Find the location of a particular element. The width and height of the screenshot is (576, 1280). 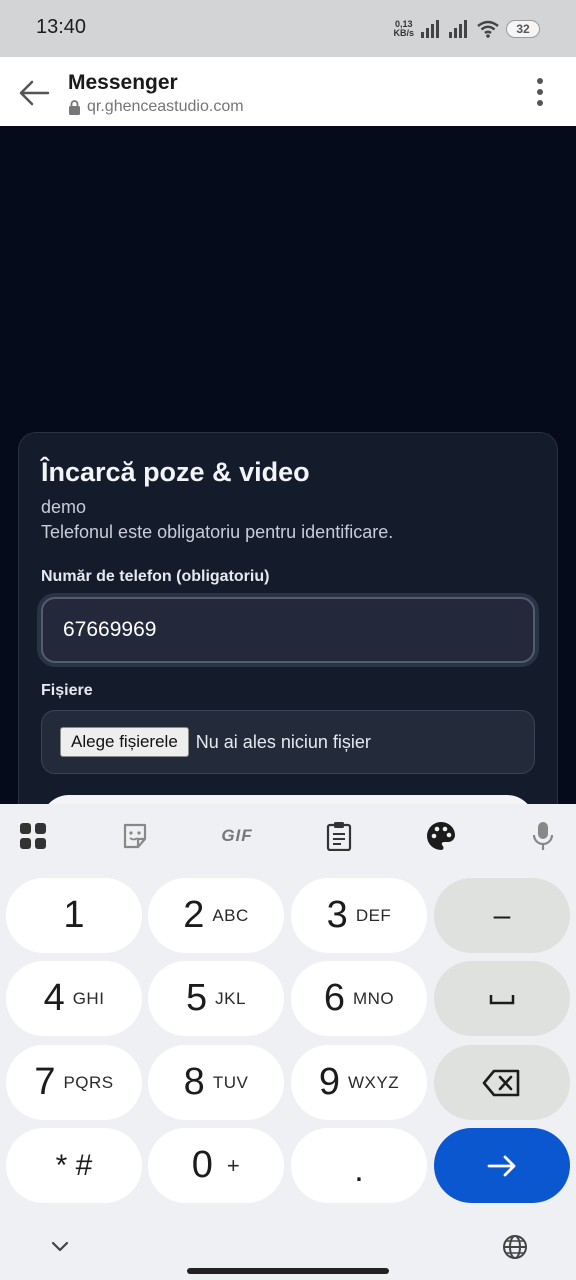

palette-icon is located at coordinates (441, 836).